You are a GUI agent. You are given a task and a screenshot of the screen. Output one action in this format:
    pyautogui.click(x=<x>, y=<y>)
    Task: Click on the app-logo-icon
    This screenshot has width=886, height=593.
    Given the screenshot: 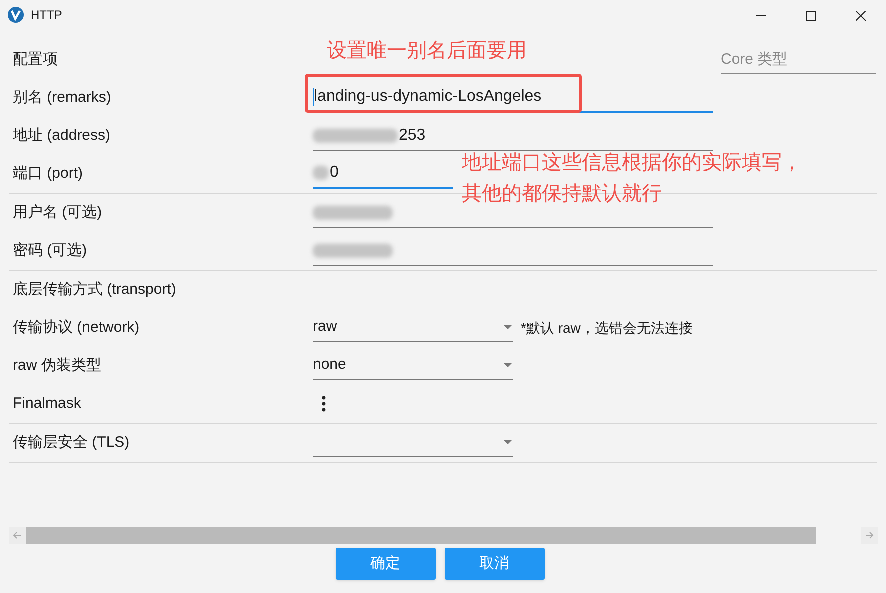 What is the action you would take?
    pyautogui.click(x=16, y=15)
    